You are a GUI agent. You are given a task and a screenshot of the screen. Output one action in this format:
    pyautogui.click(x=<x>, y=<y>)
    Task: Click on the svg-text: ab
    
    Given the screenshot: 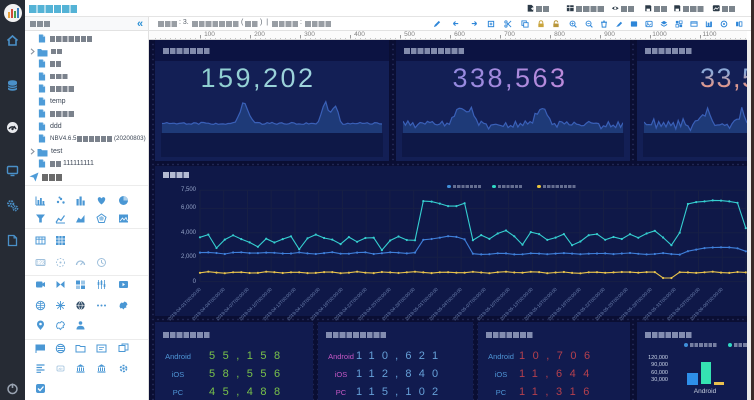 What is the action you would take?
    pyautogui.click(x=61, y=369)
    